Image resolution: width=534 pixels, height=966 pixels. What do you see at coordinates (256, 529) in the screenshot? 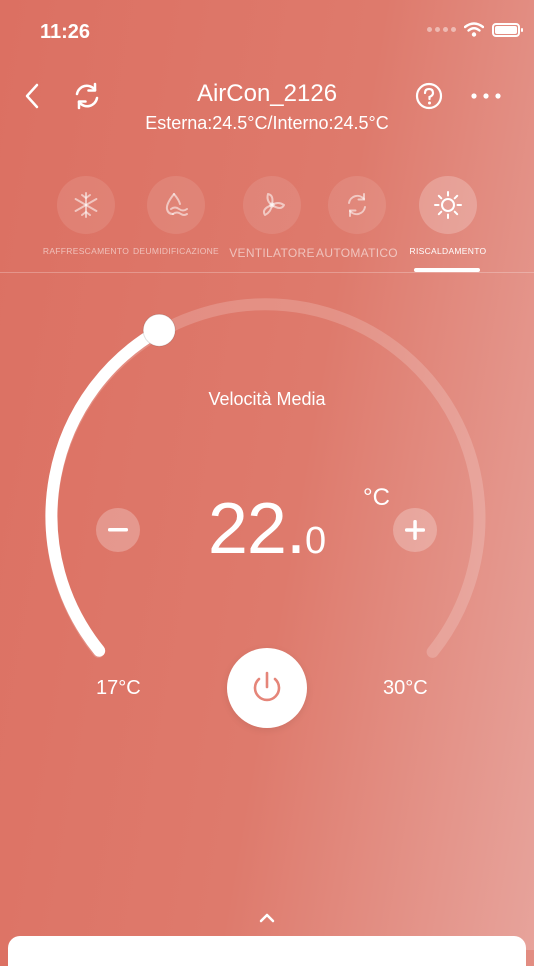
I see `setpoint-integer: 22.` at bounding box center [256, 529].